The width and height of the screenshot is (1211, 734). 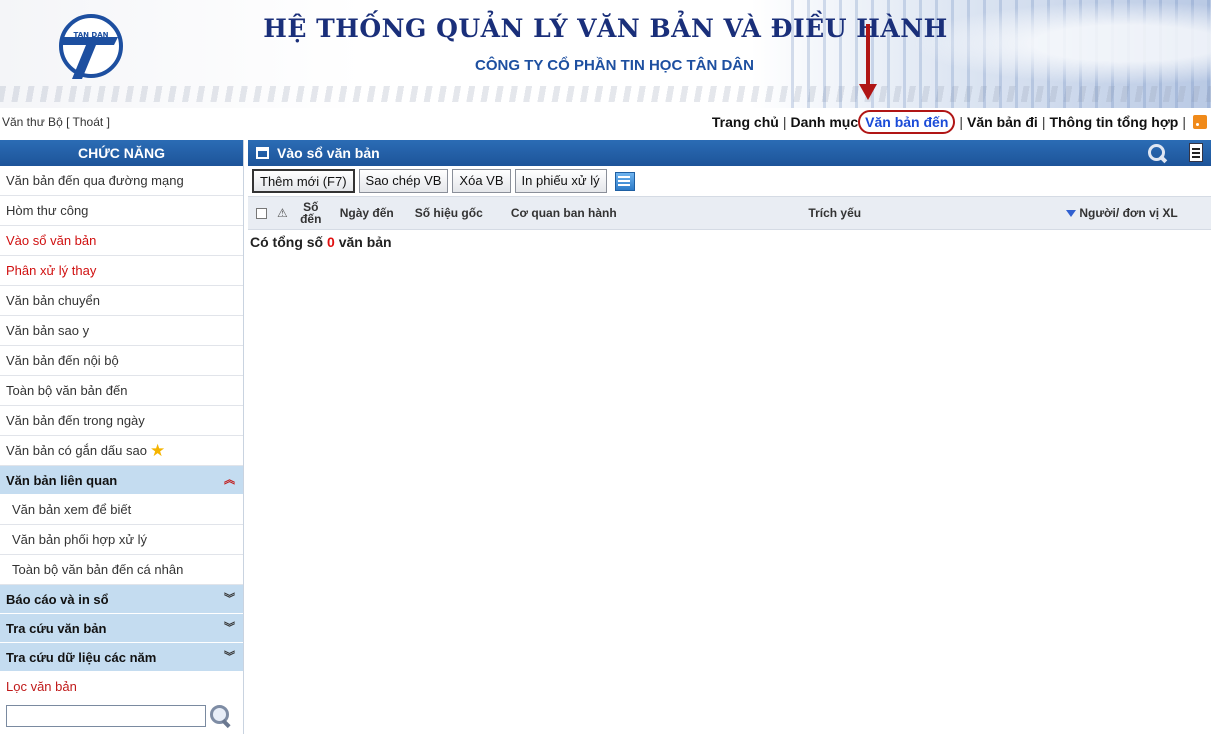 I want to click on sidebar-item-public-mailbox: Hòm thư công, so click(x=121, y=211).